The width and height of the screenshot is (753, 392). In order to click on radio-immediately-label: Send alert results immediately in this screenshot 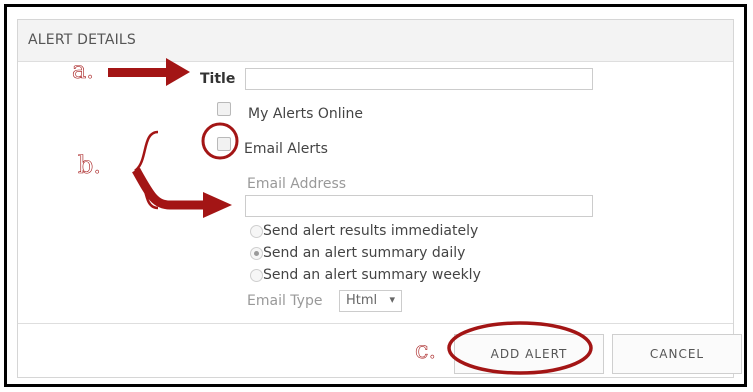, I will do `click(371, 231)`.